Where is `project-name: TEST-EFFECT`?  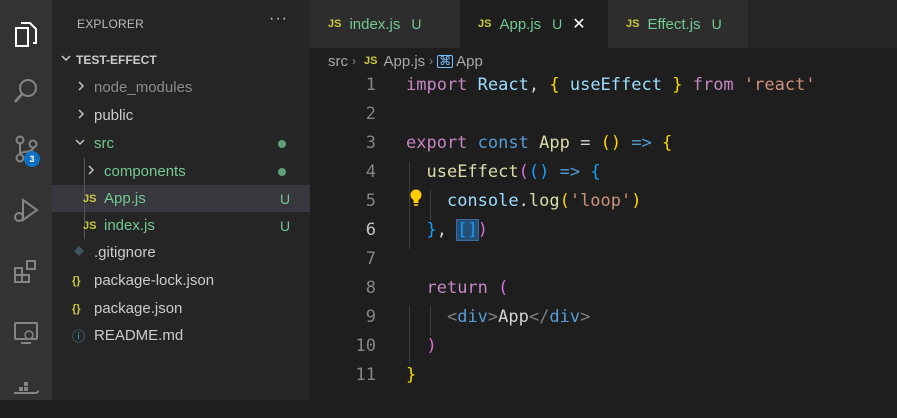 project-name: TEST-EFFECT is located at coordinates (116, 60).